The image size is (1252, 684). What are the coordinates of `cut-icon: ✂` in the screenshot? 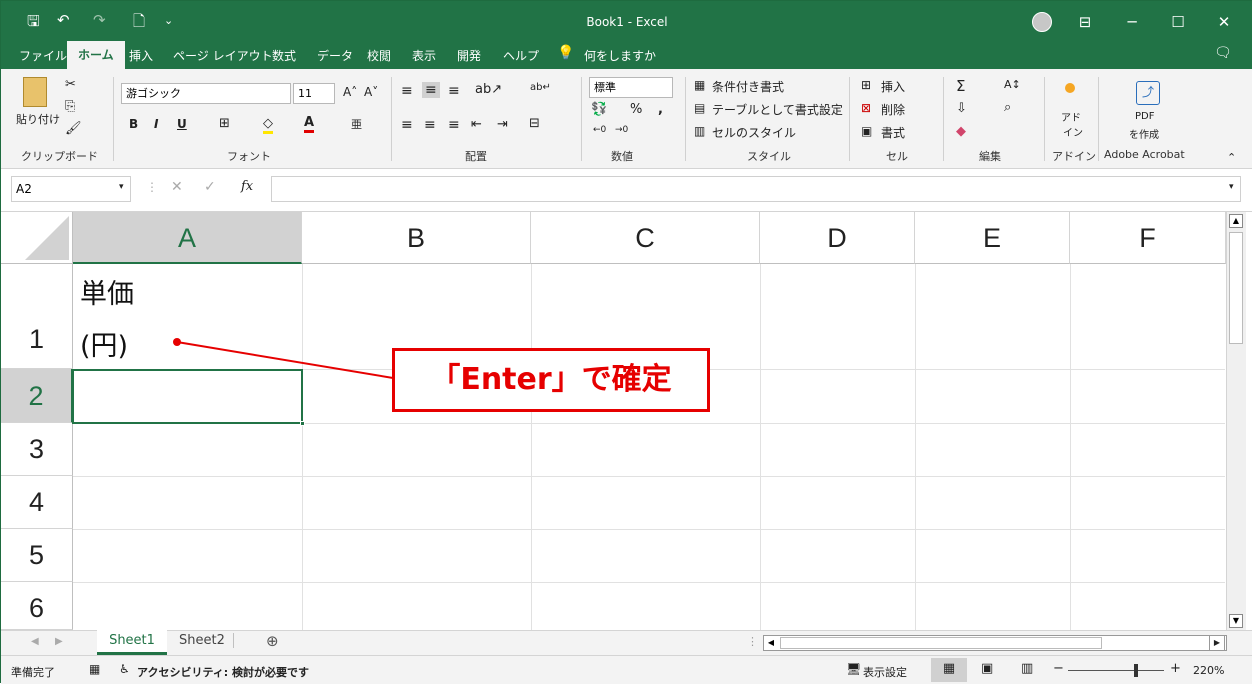 It's located at (70, 84).